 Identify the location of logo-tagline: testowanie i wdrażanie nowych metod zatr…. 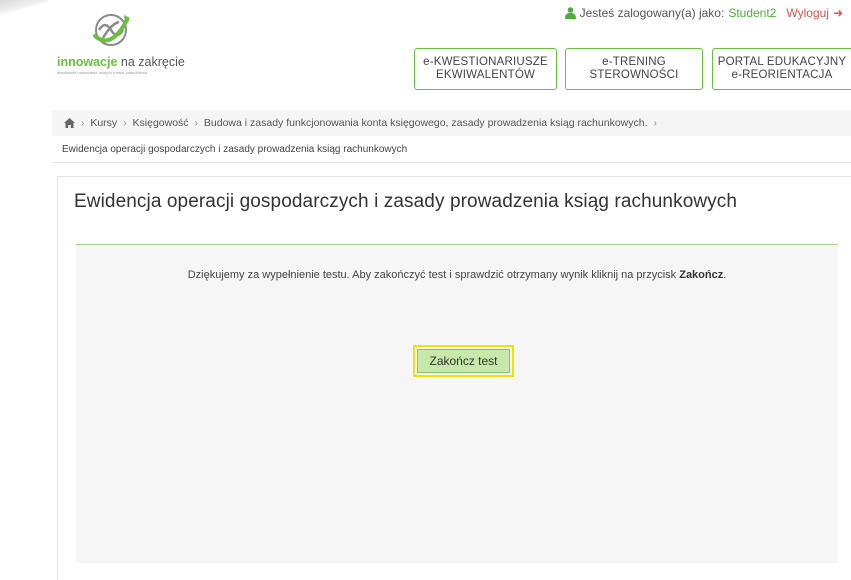
(102, 72).